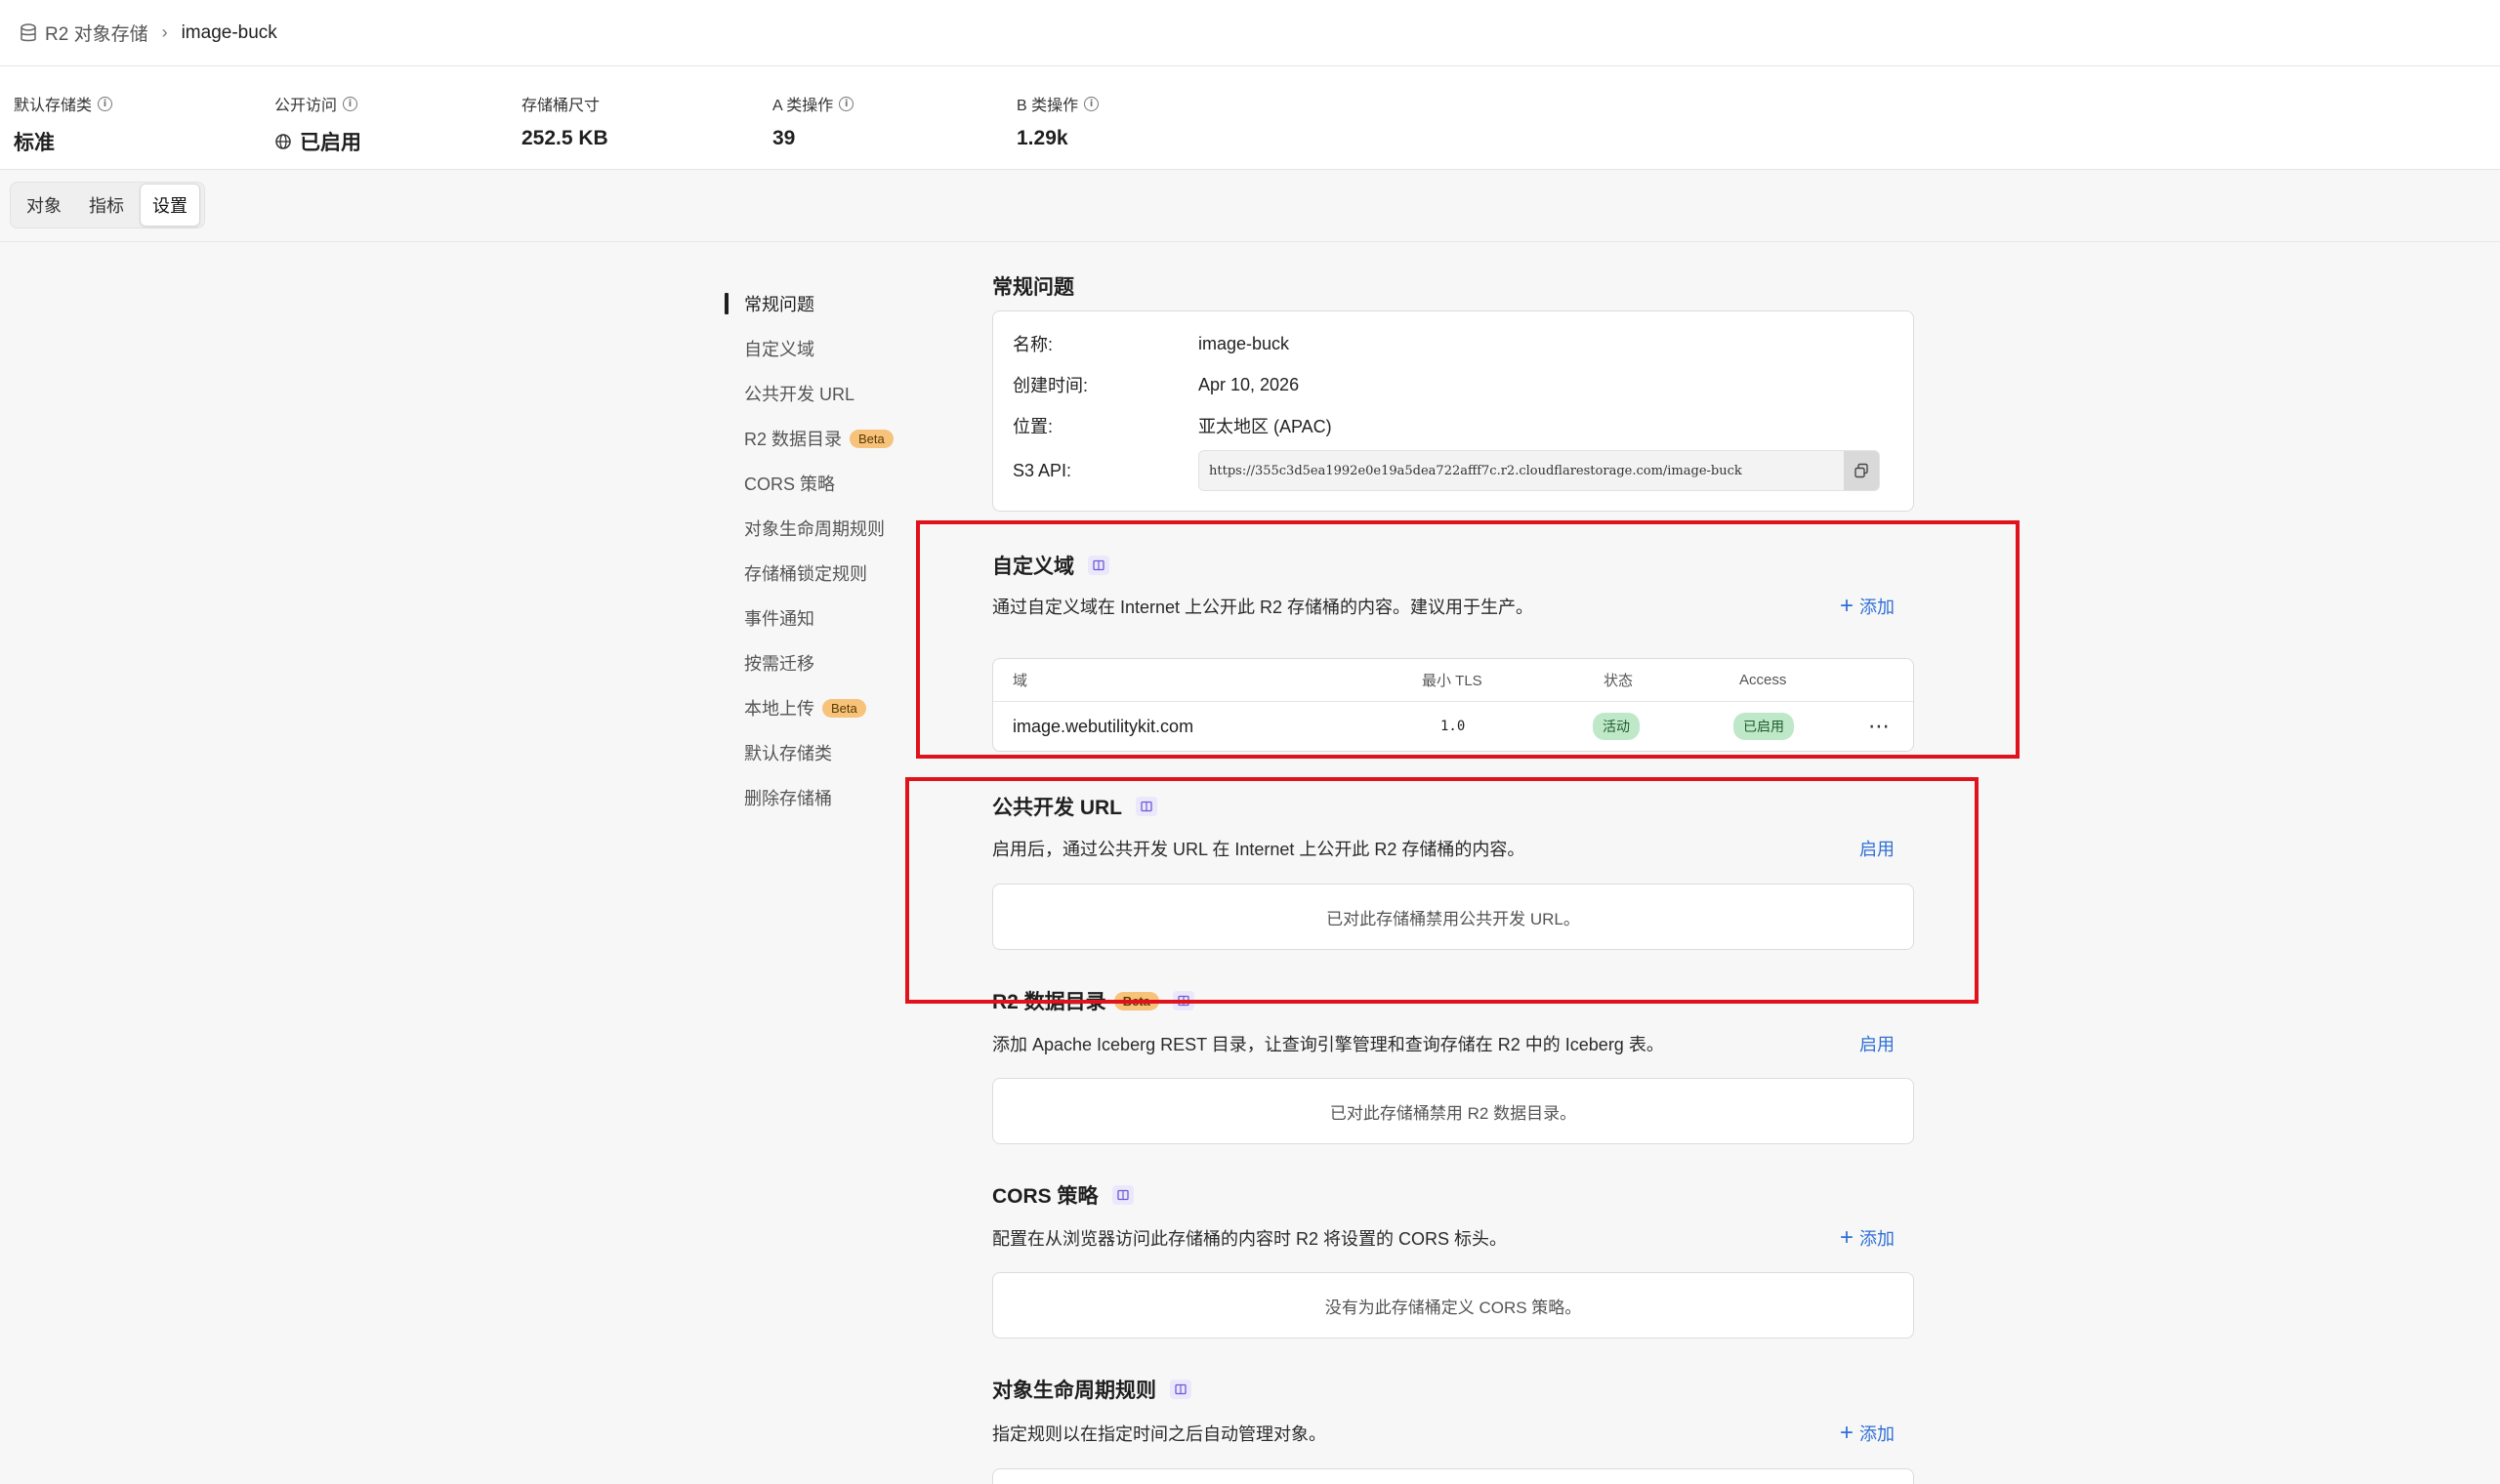 Image resolution: width=2500 pixels, height=1484 pixels. I want to click on stat-value: 39, so click(784, 138).